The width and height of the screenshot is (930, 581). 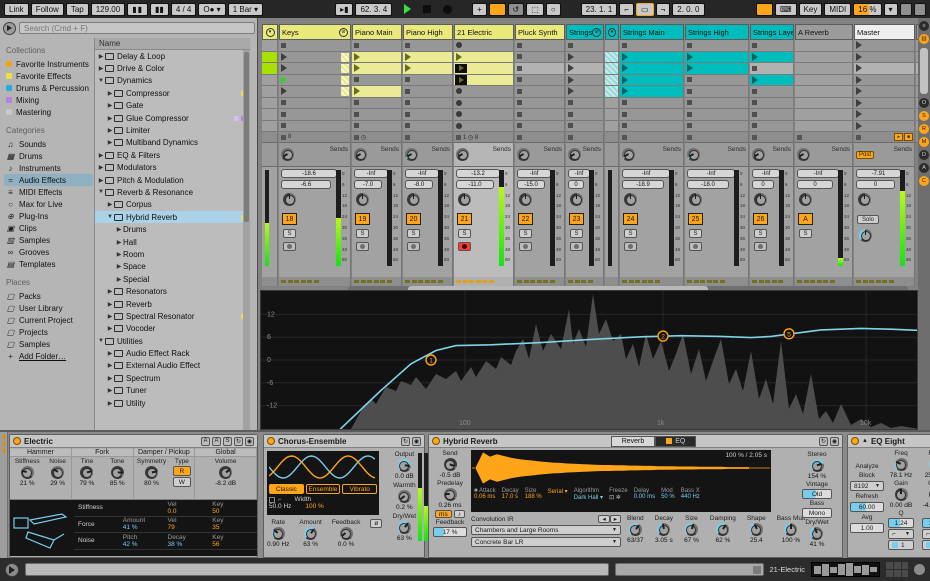 I want to click on width-value: 100 %, so click(x=314, y=506).